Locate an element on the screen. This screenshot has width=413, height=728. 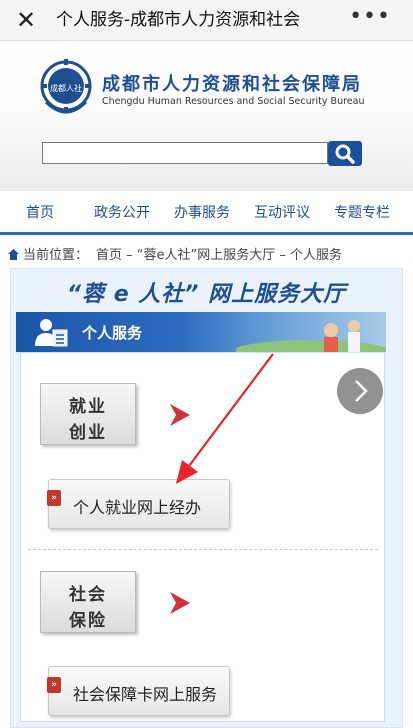
category-label-line1: 就业 is located at coordinates (88, 407).